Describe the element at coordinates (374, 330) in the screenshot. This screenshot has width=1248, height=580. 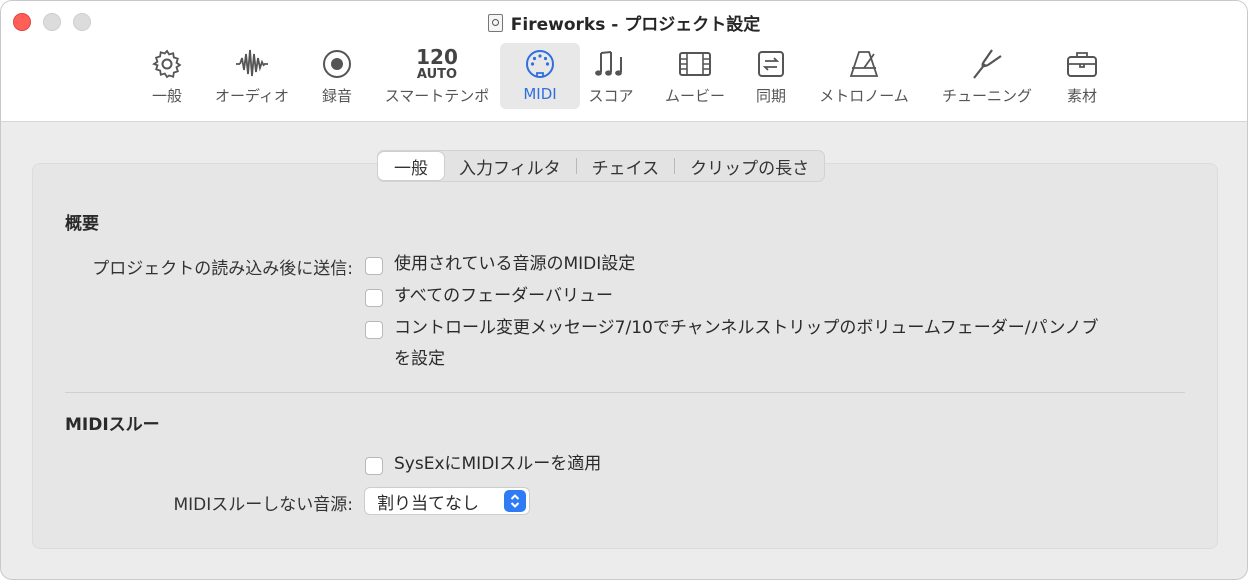
I see `control-change-checkbox` at that location.